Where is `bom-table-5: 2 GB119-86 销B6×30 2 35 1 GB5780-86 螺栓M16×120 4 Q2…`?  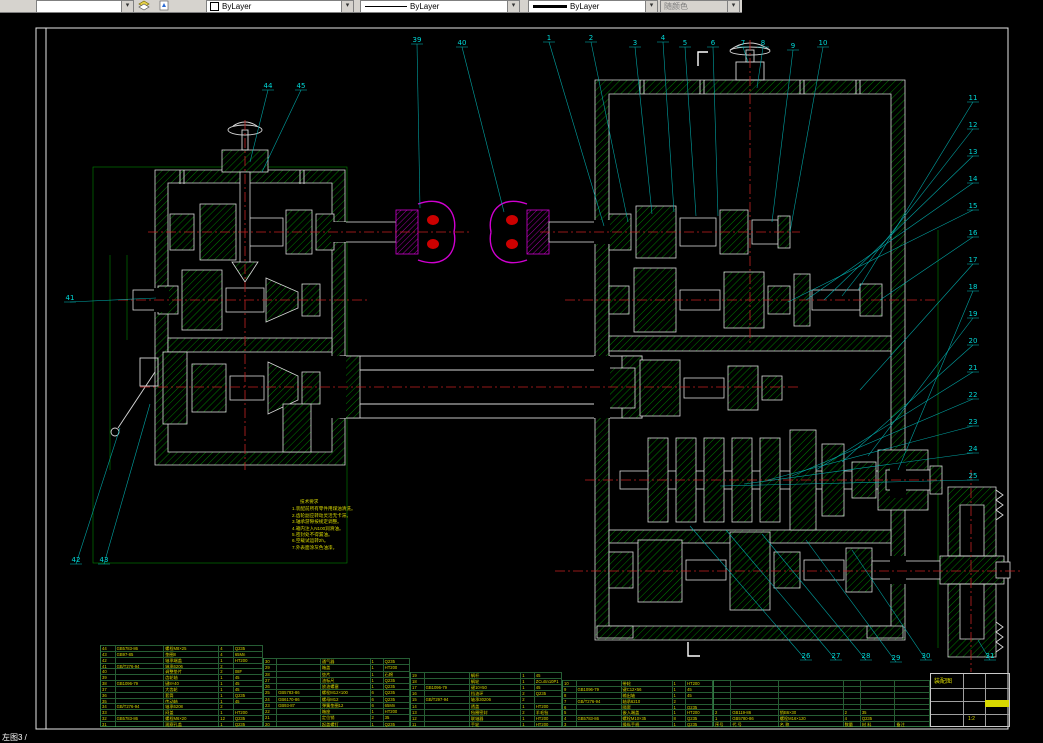 bom-table-5: 2 GB119-86 销B6×30 2 35 1 GB5780-86 螺栓M16×120 4 Q2… is located at coordinates (821, 703).